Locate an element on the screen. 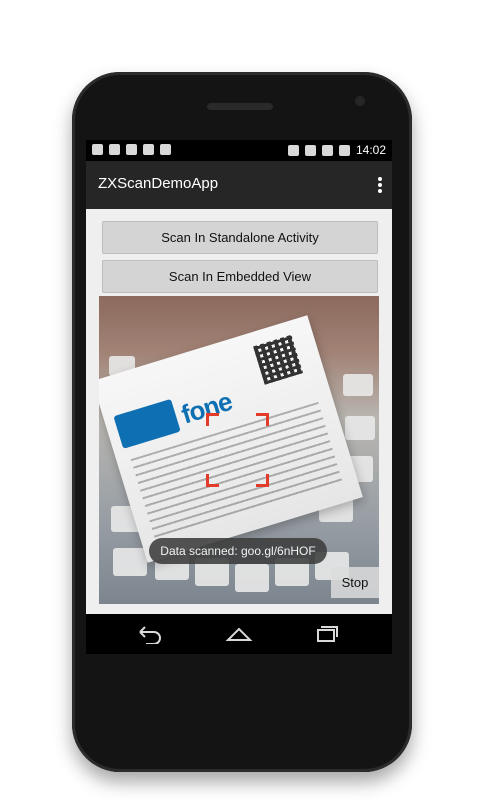 Image resolution: width=479 pixels, height=800 pixels. recent-apps-icon is located at coordinates (327, 634).